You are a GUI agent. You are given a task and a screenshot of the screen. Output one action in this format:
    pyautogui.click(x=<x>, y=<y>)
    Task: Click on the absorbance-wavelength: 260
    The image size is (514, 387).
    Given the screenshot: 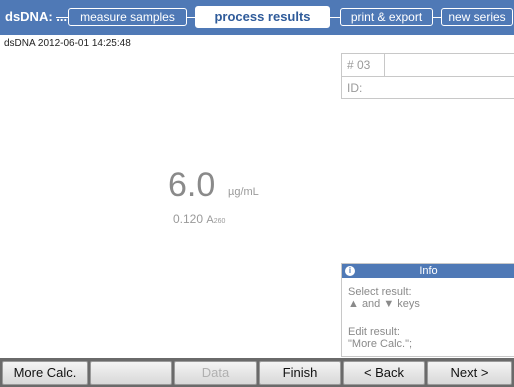 What is the action you would take?
    pyautogui.click(x=219, y=221)
    